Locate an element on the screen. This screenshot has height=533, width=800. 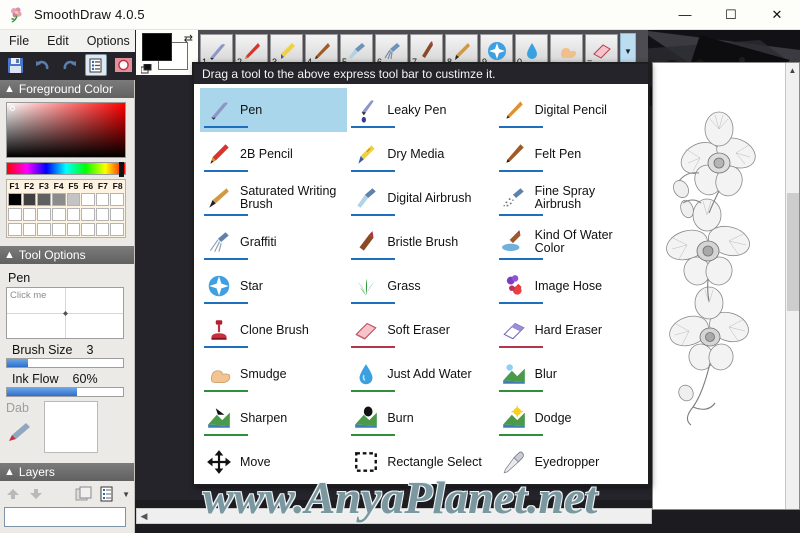
tool-item-kind-of-water-color: Kind Of Water Color is located at coordinates (568, 242).